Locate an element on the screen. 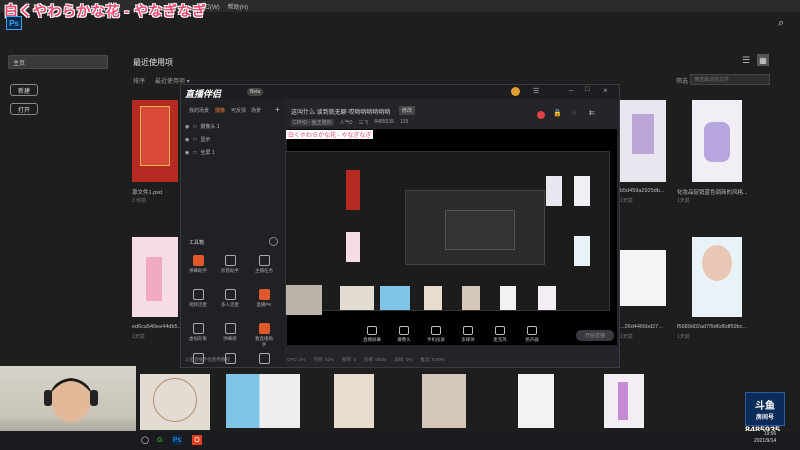  camera-button: 摄像头 is located at coordinates (404, 334).